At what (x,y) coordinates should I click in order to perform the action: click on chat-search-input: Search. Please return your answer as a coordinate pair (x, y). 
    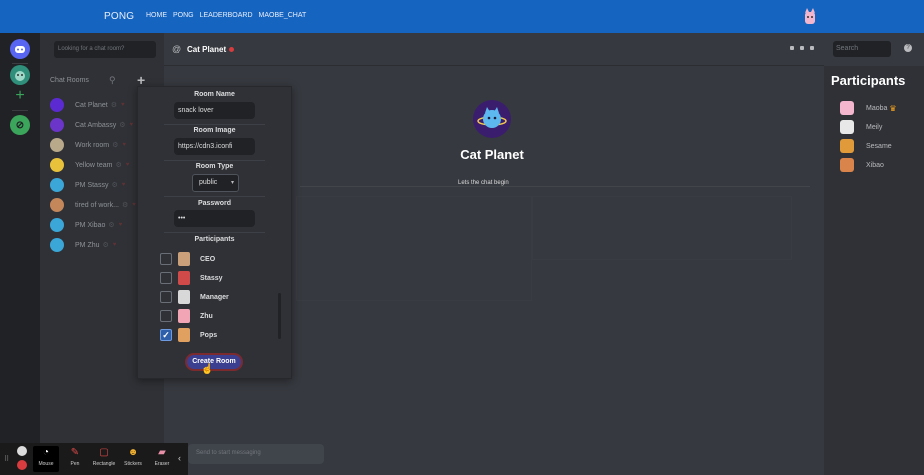
    Looking at the image, I should click on (862, 49).